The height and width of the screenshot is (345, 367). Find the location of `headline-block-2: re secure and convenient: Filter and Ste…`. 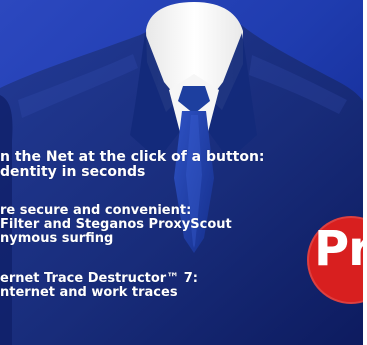

headline-block-2: re secure and convenient: Filter and Ste… is located at coordinates (116, 225).